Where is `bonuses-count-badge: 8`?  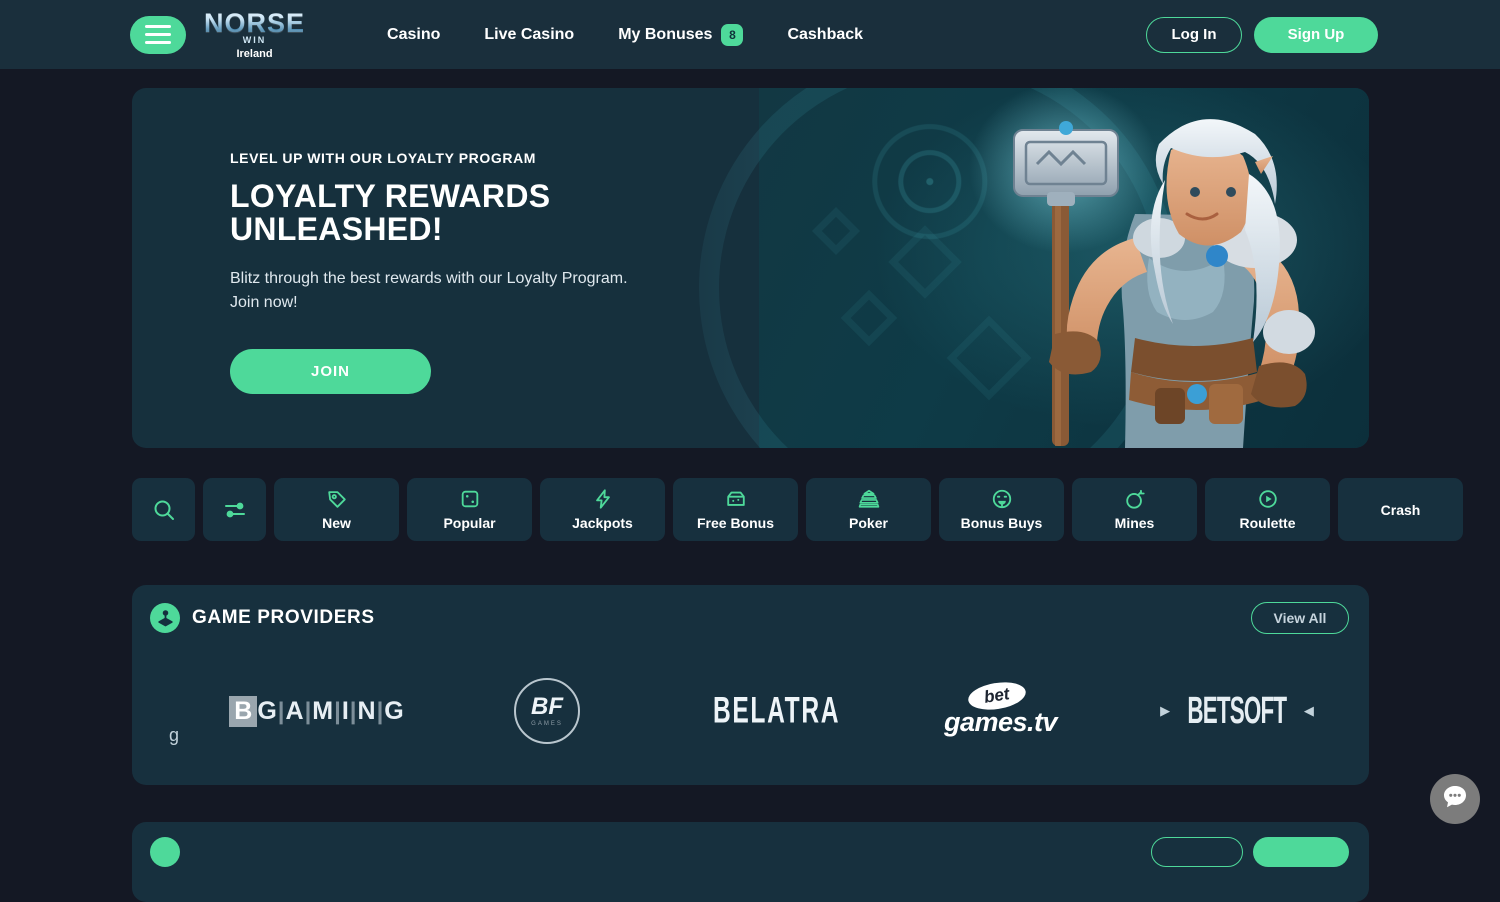
bonuses-count-badge: 8 is located at coordinates (732, 35).